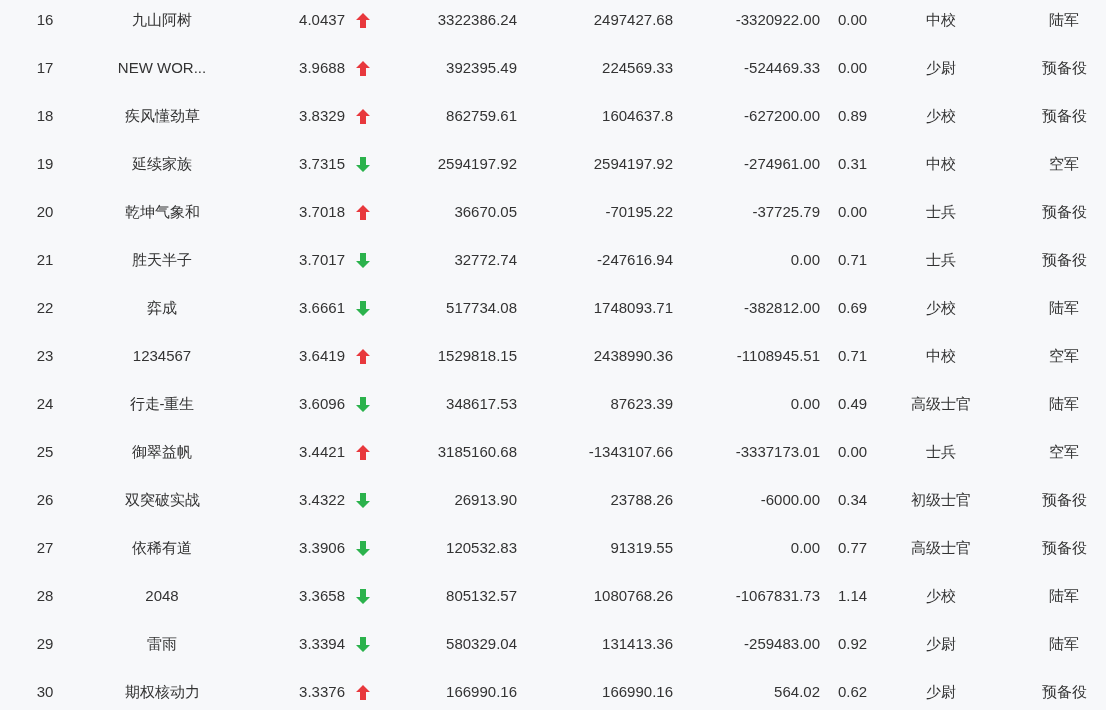  Describe the element at coordinates (45, 115) in the screenshot. I see `rank-number: 18` at that location.